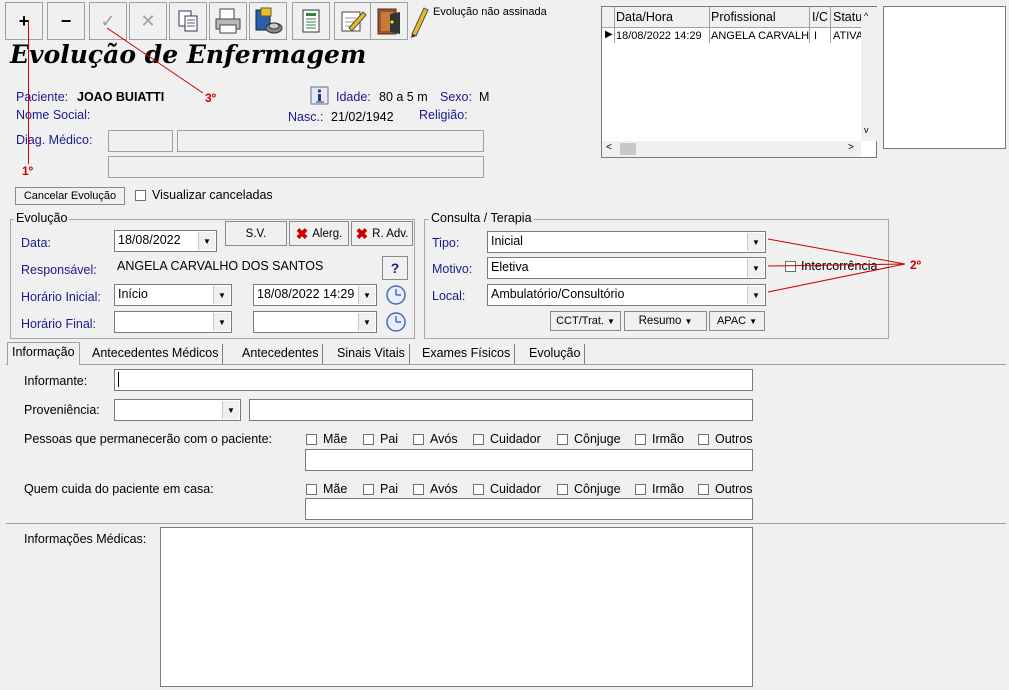 This screenshot has height=690, width=1009. I want to click on annotation-3: 3º, so click(211, 98).